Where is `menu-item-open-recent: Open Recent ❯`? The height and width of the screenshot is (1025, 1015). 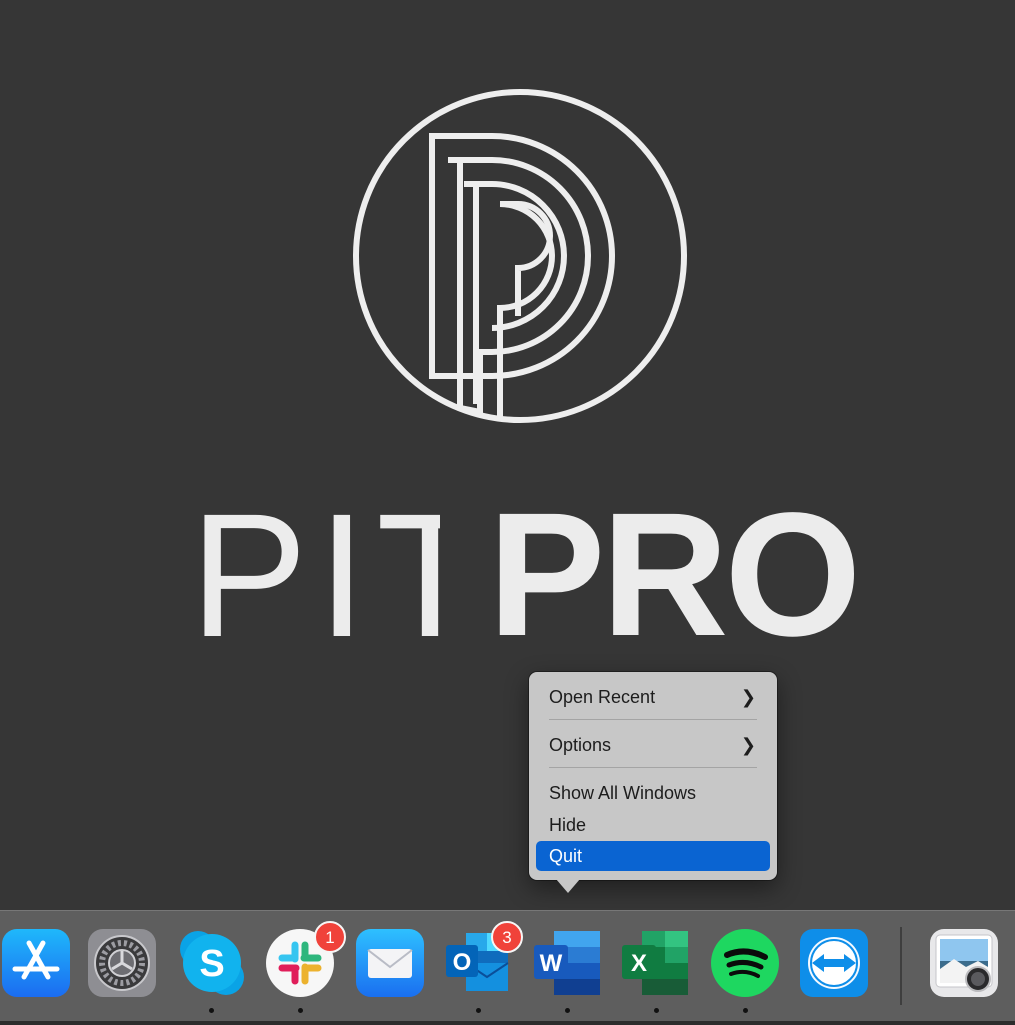
menu-item-open-recent: Open Recent ❯ is located at coordinates (653, 697).